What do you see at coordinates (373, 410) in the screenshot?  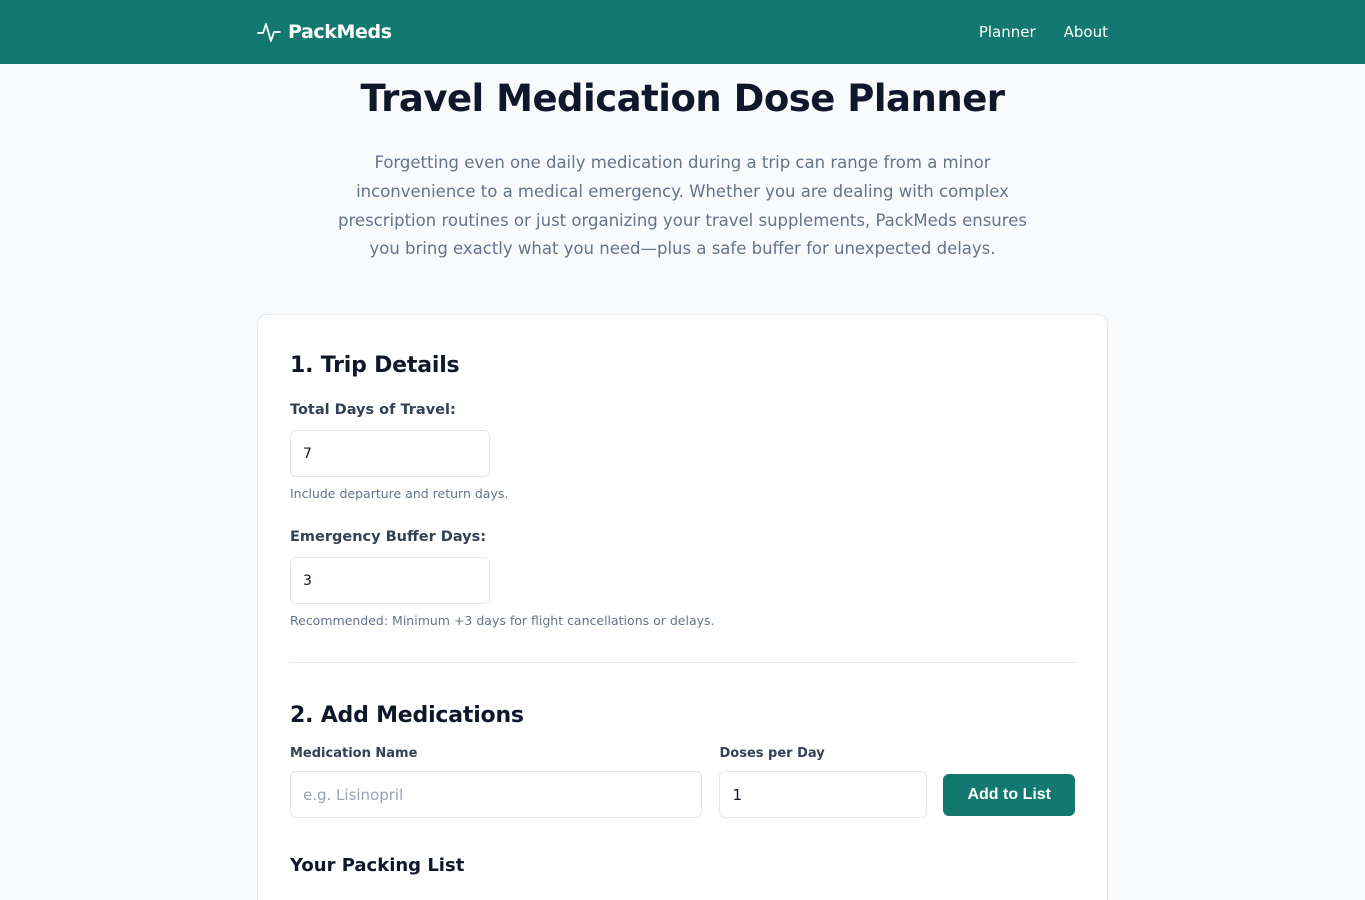 I see `travel-days-label: Total Days of Travel:` at bounding box center [373, 410].